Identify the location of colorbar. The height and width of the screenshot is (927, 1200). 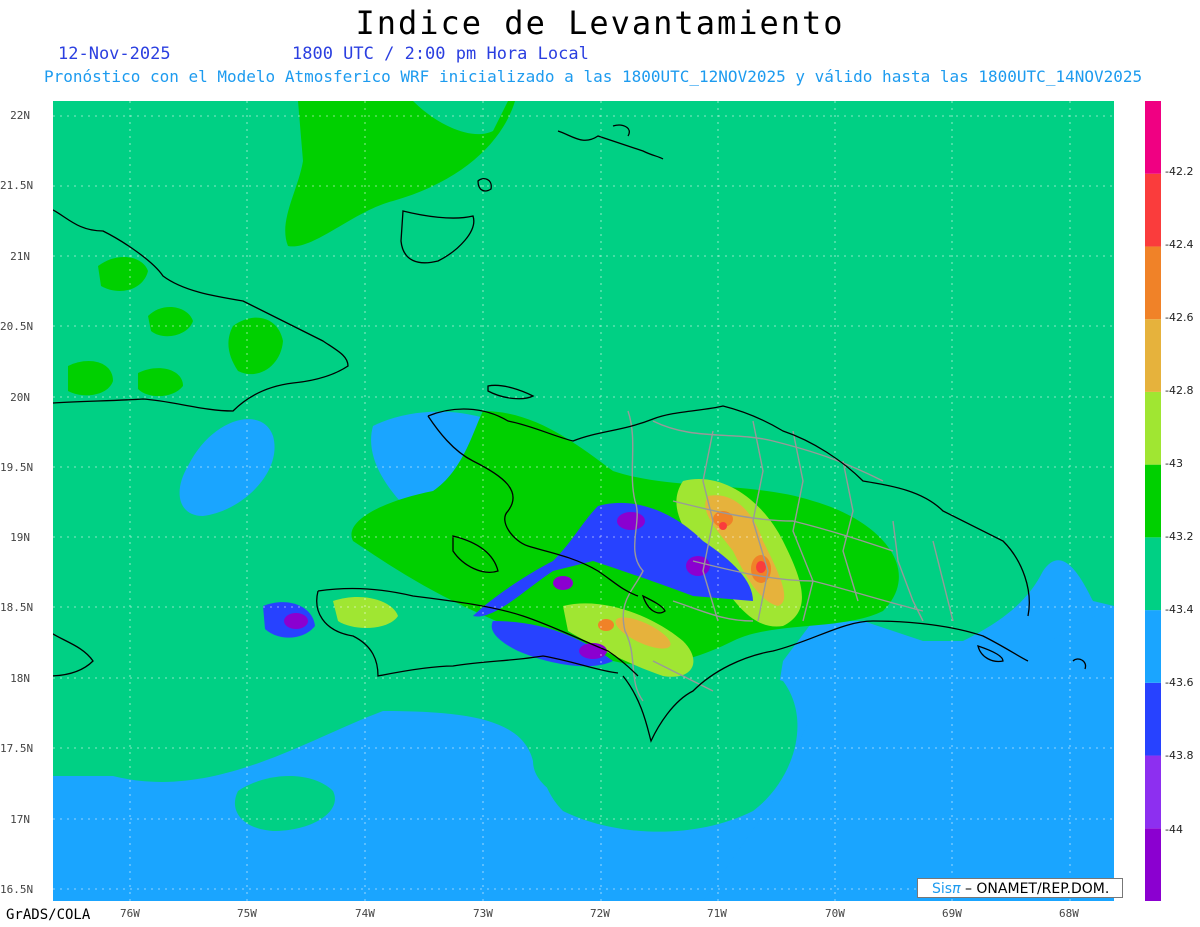
(1153, 501).